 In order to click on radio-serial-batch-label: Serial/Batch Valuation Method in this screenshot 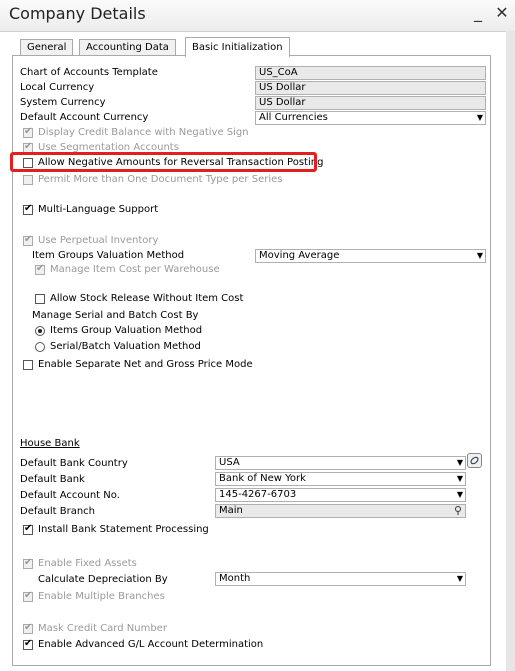, I will do `click(125, 346)`.